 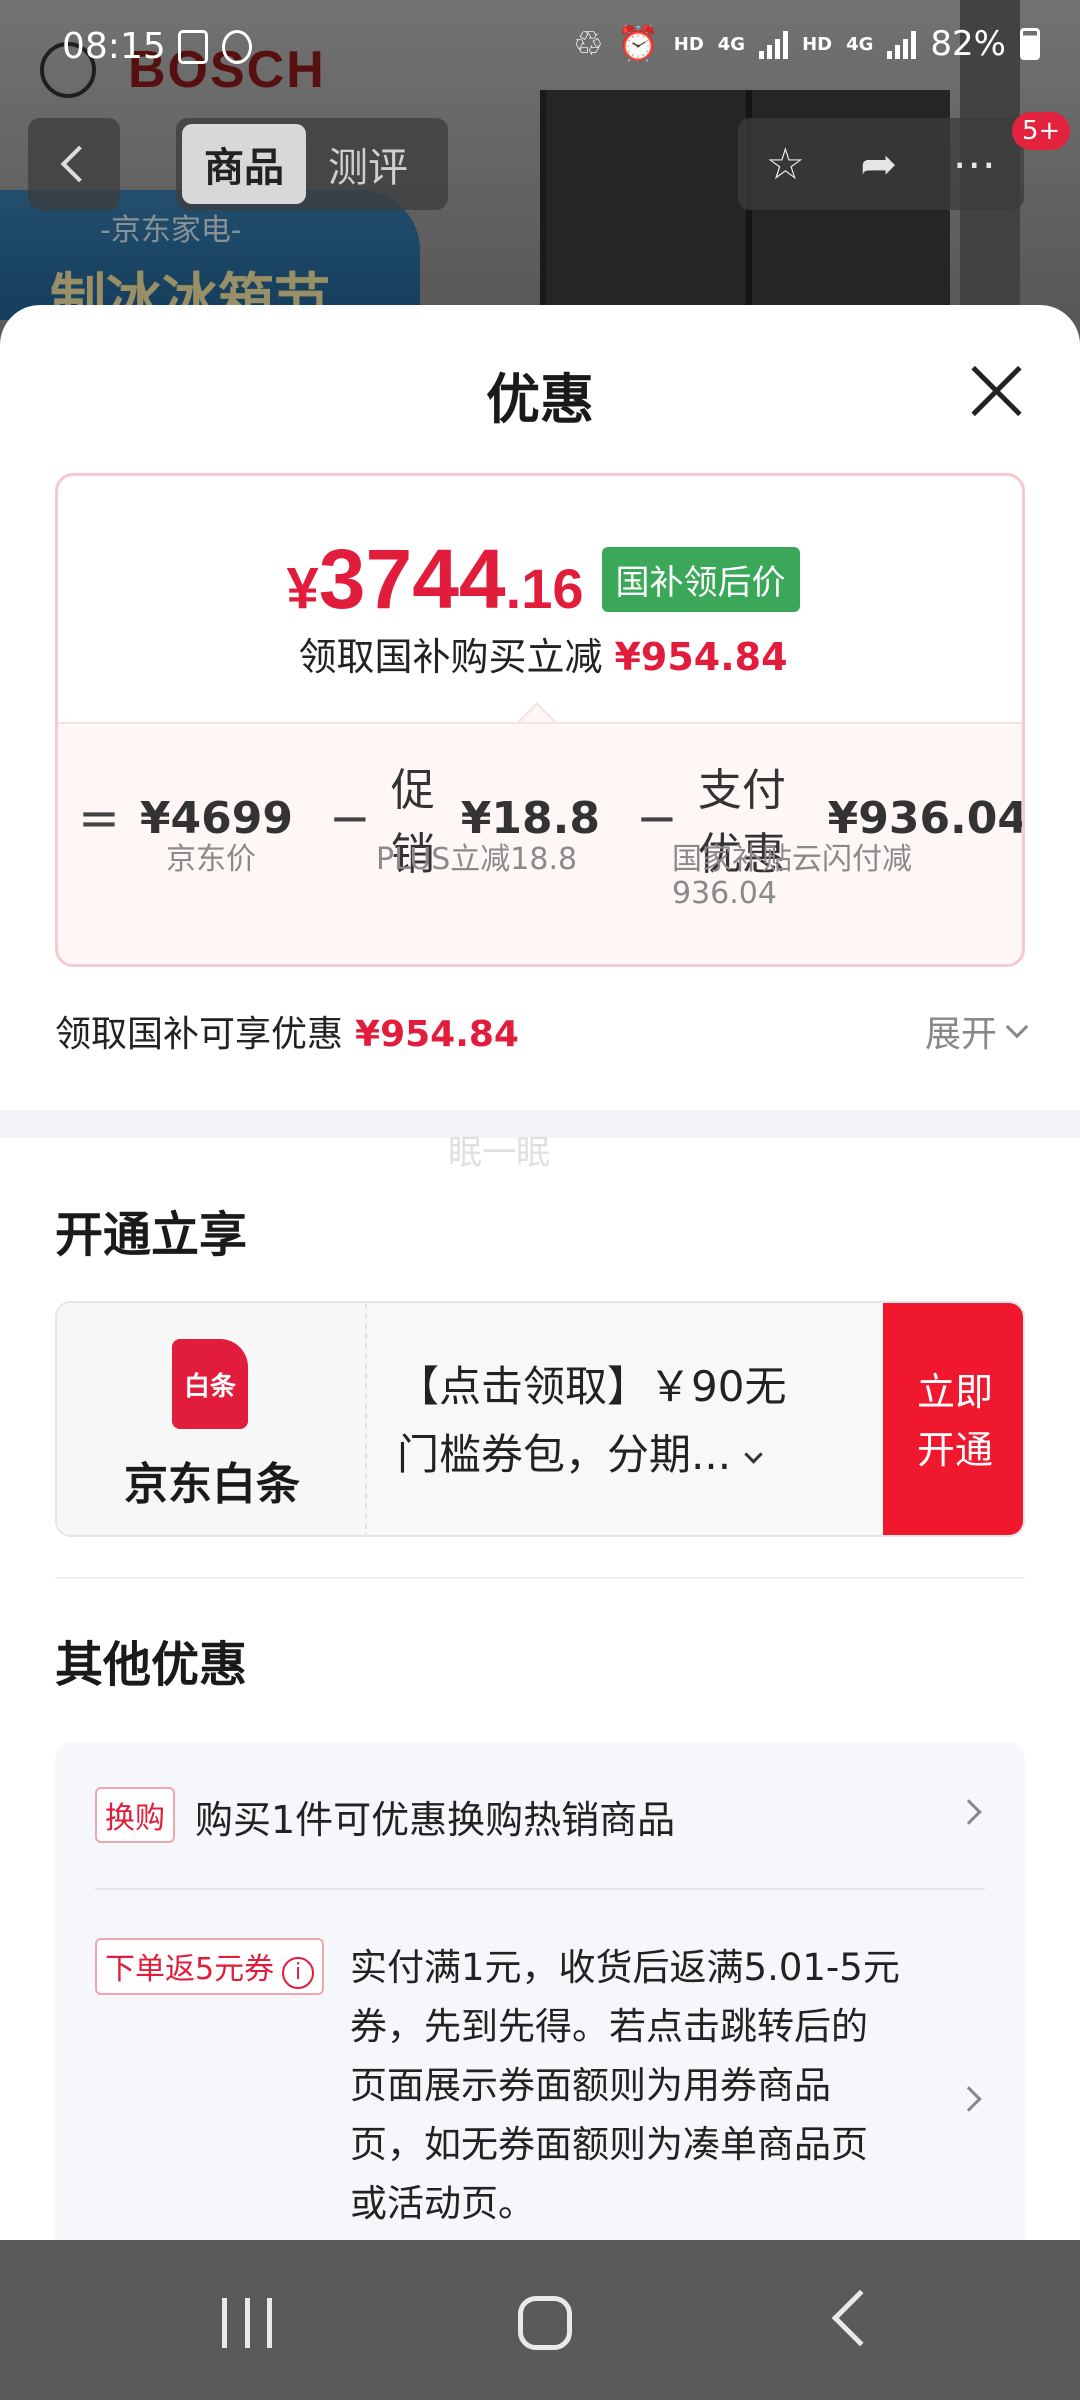 What do you see at coordinates (540, 1578) in the screenshot?
I see `divider` at bounding box center [540, 1578].